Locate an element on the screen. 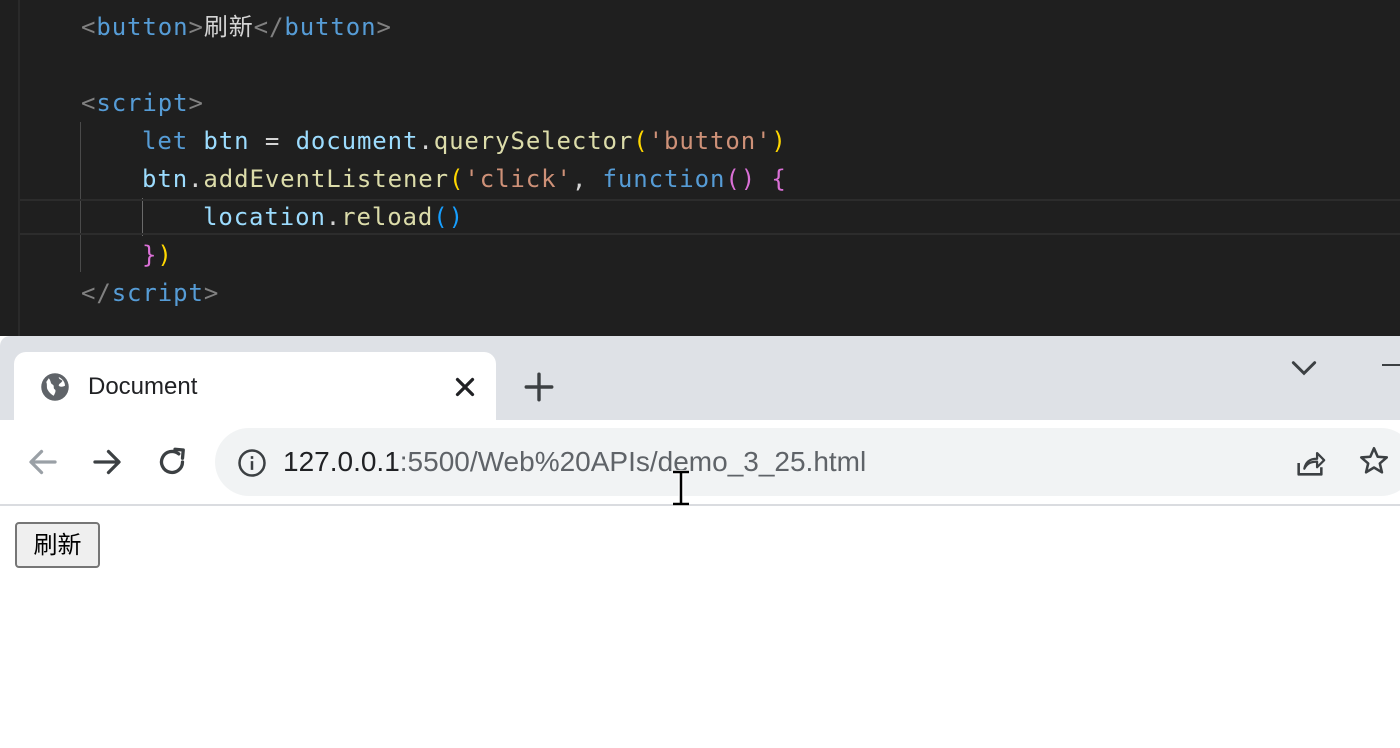 The width and height of the screenshot is (1400, 748). editor-gutter-divider is located at coordinates (19, 168).